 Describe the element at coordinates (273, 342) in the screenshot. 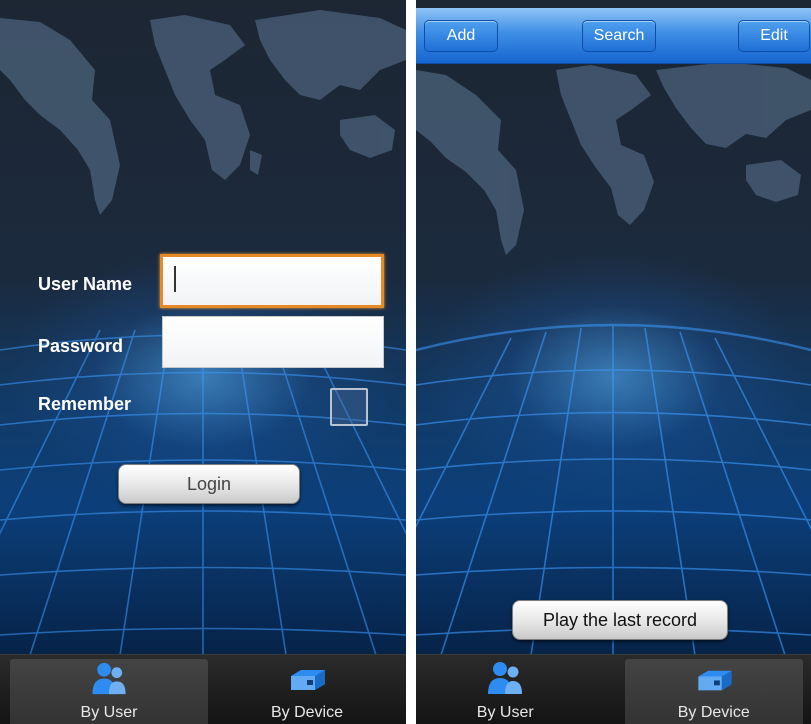

I see `password-input` at that location.